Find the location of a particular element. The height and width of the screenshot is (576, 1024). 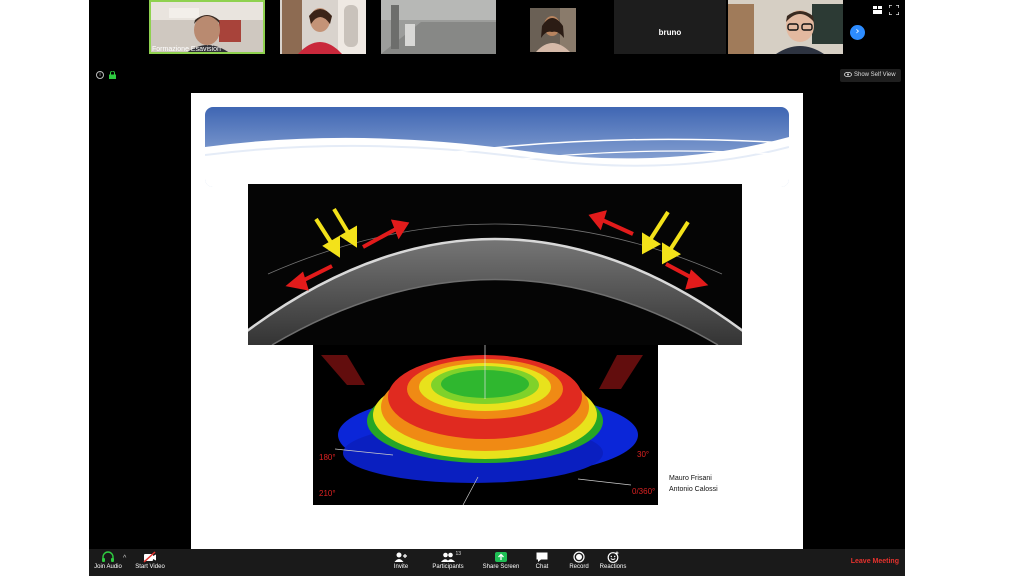

participant-tile-bruno: bruno is located at coordinates (670, 27).